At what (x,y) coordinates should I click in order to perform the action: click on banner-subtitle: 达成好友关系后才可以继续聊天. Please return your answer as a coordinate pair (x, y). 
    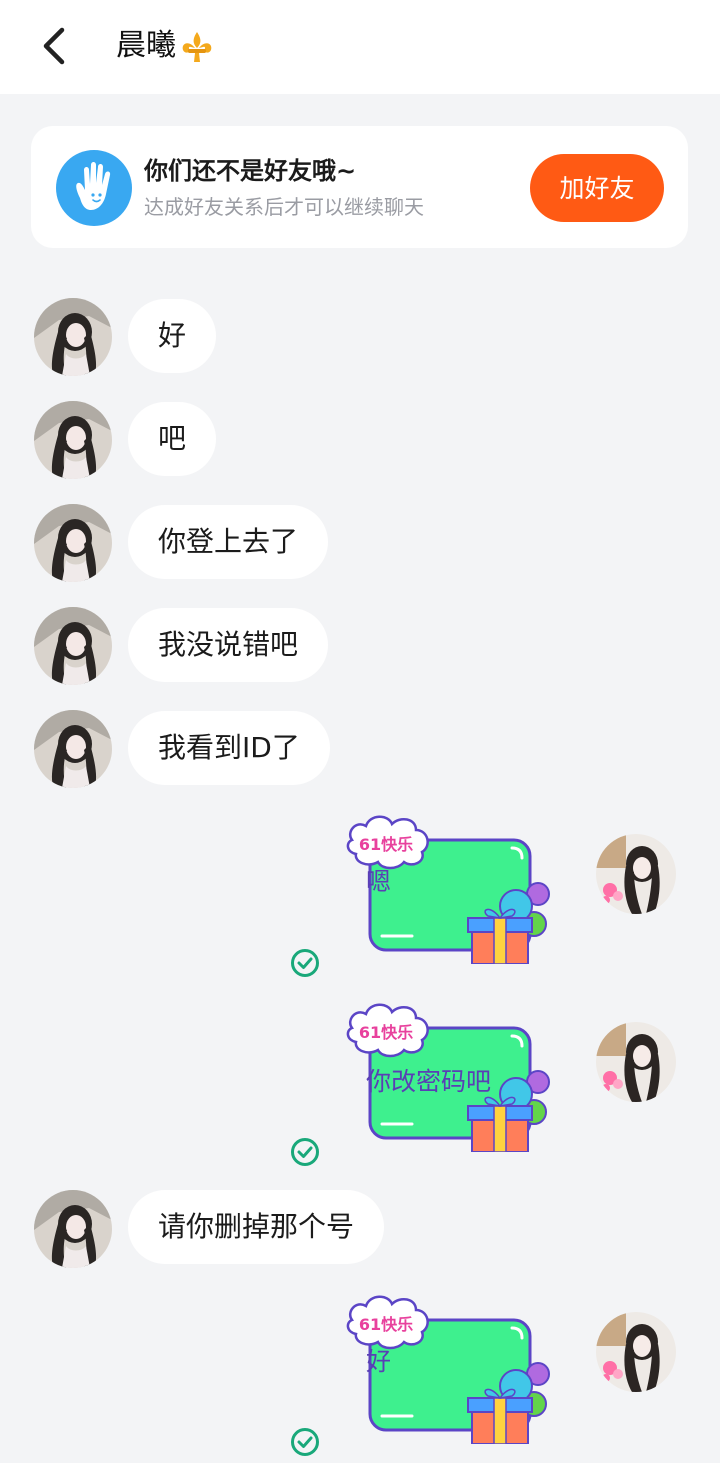
    Looking at the image, I should click on (284, 207).